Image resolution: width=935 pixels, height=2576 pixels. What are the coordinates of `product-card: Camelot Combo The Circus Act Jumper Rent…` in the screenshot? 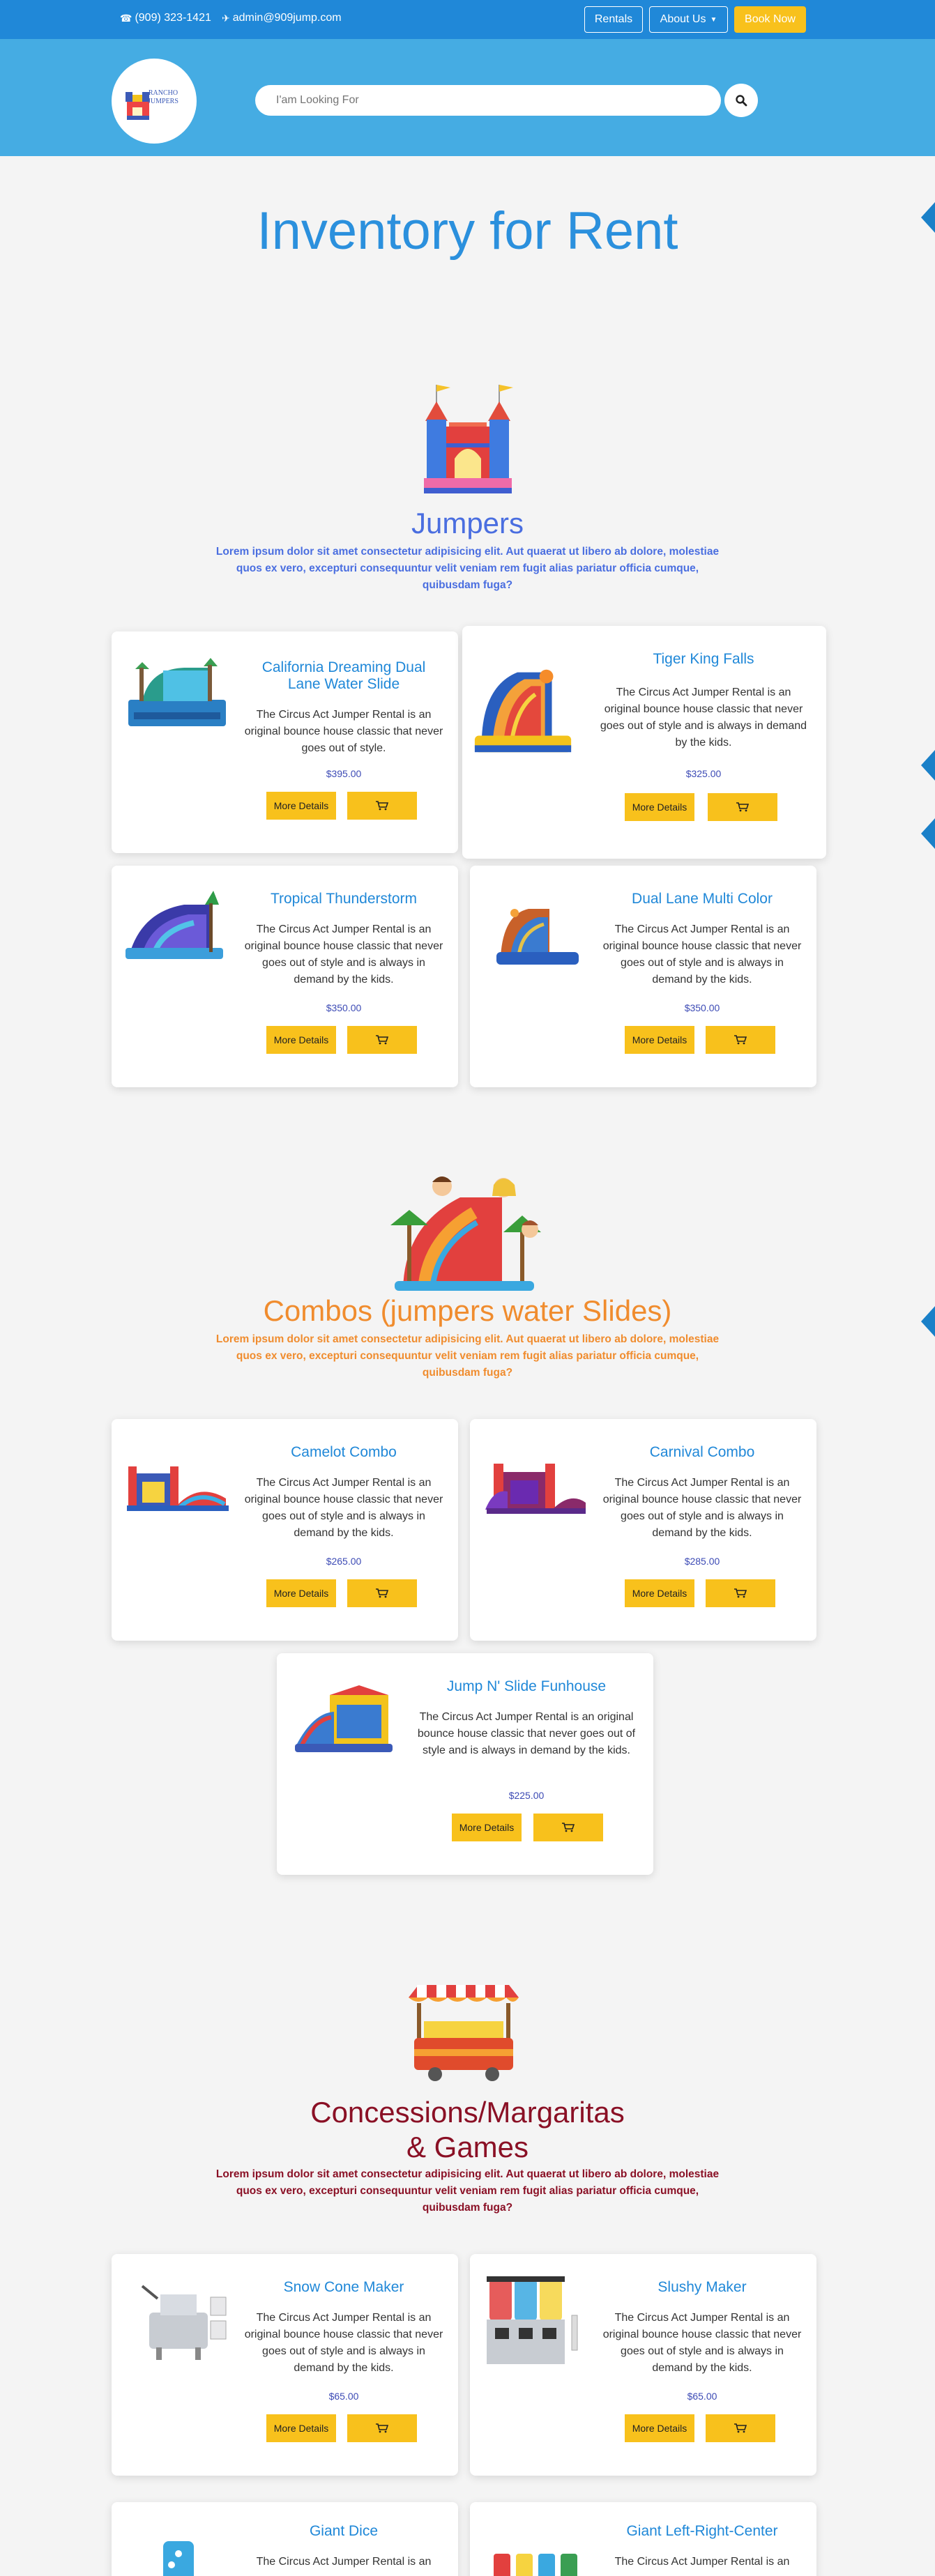 It's located at (285, 1530).